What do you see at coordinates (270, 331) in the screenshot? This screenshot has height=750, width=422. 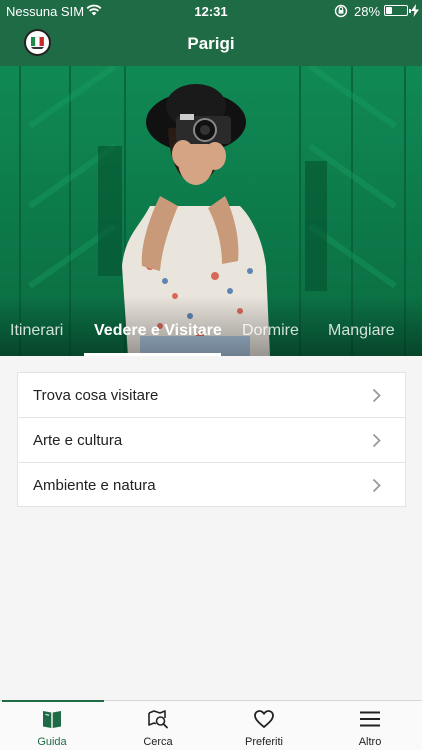 I see `tab-dormire: Dormire` at bounding box center [270, 331].